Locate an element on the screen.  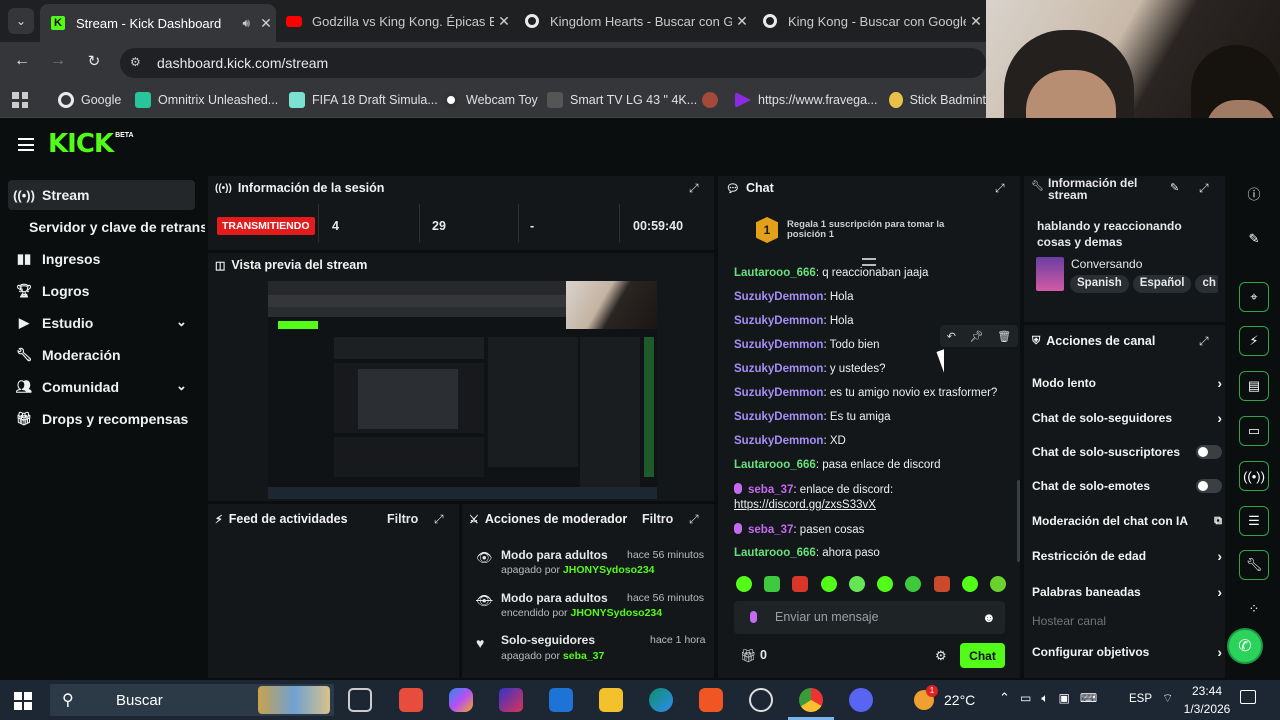
store-icon is located at coordinates (411, 700).